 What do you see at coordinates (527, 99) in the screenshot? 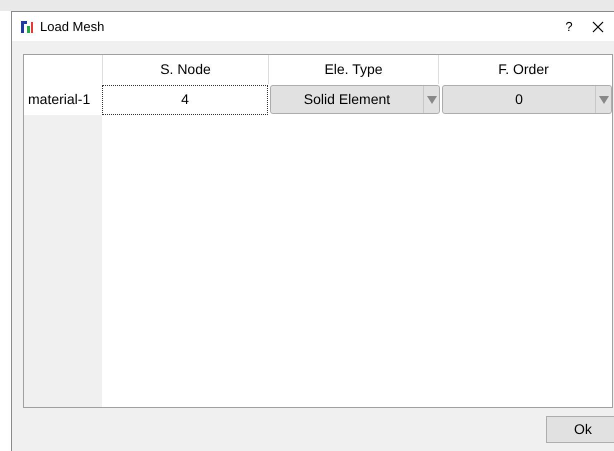
I see `type-dropdown: 0` at bounding box center [527, 99].